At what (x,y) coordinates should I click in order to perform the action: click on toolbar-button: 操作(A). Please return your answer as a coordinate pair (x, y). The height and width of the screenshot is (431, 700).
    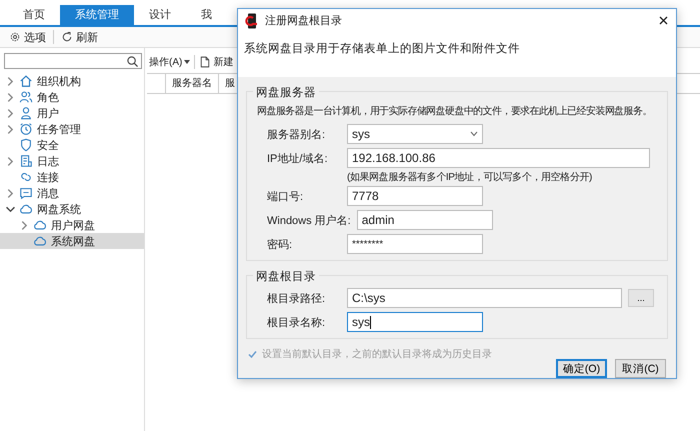
    Looking at the image, I should click on (170, 62).